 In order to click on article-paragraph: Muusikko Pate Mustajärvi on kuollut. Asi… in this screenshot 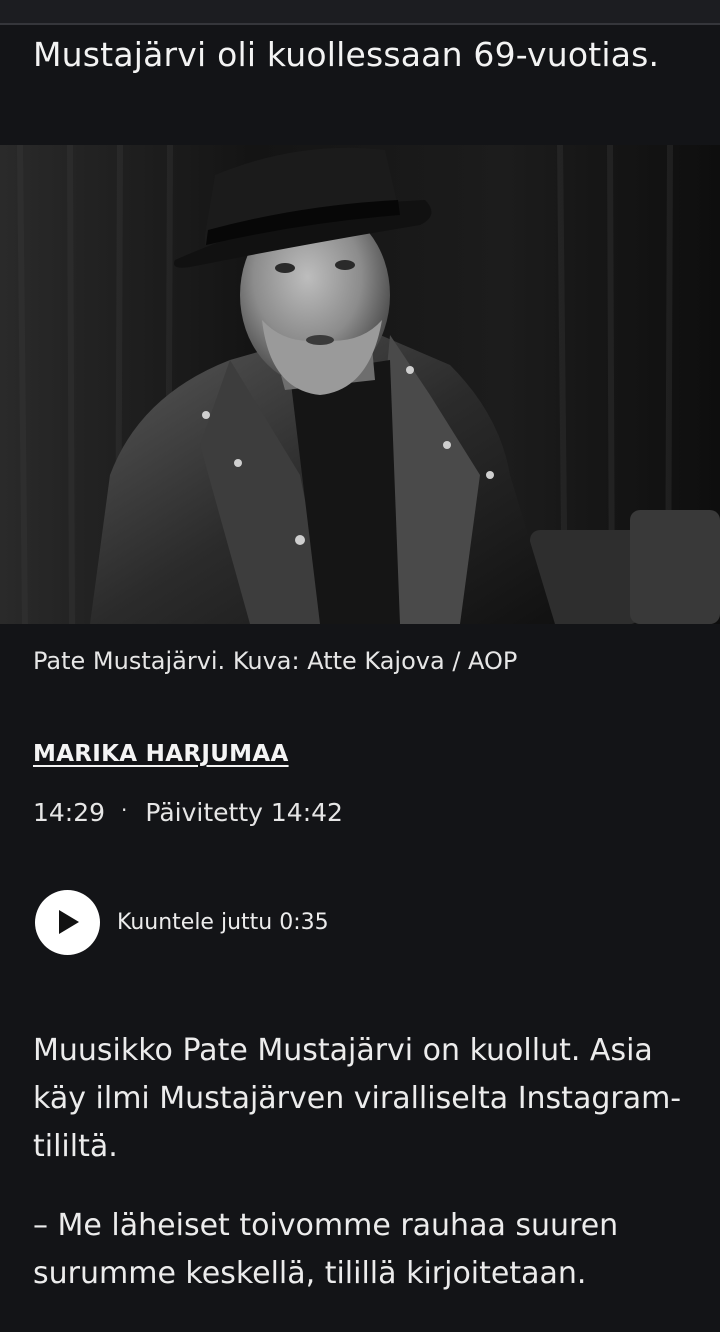, I will do `click(357, 1098)`.